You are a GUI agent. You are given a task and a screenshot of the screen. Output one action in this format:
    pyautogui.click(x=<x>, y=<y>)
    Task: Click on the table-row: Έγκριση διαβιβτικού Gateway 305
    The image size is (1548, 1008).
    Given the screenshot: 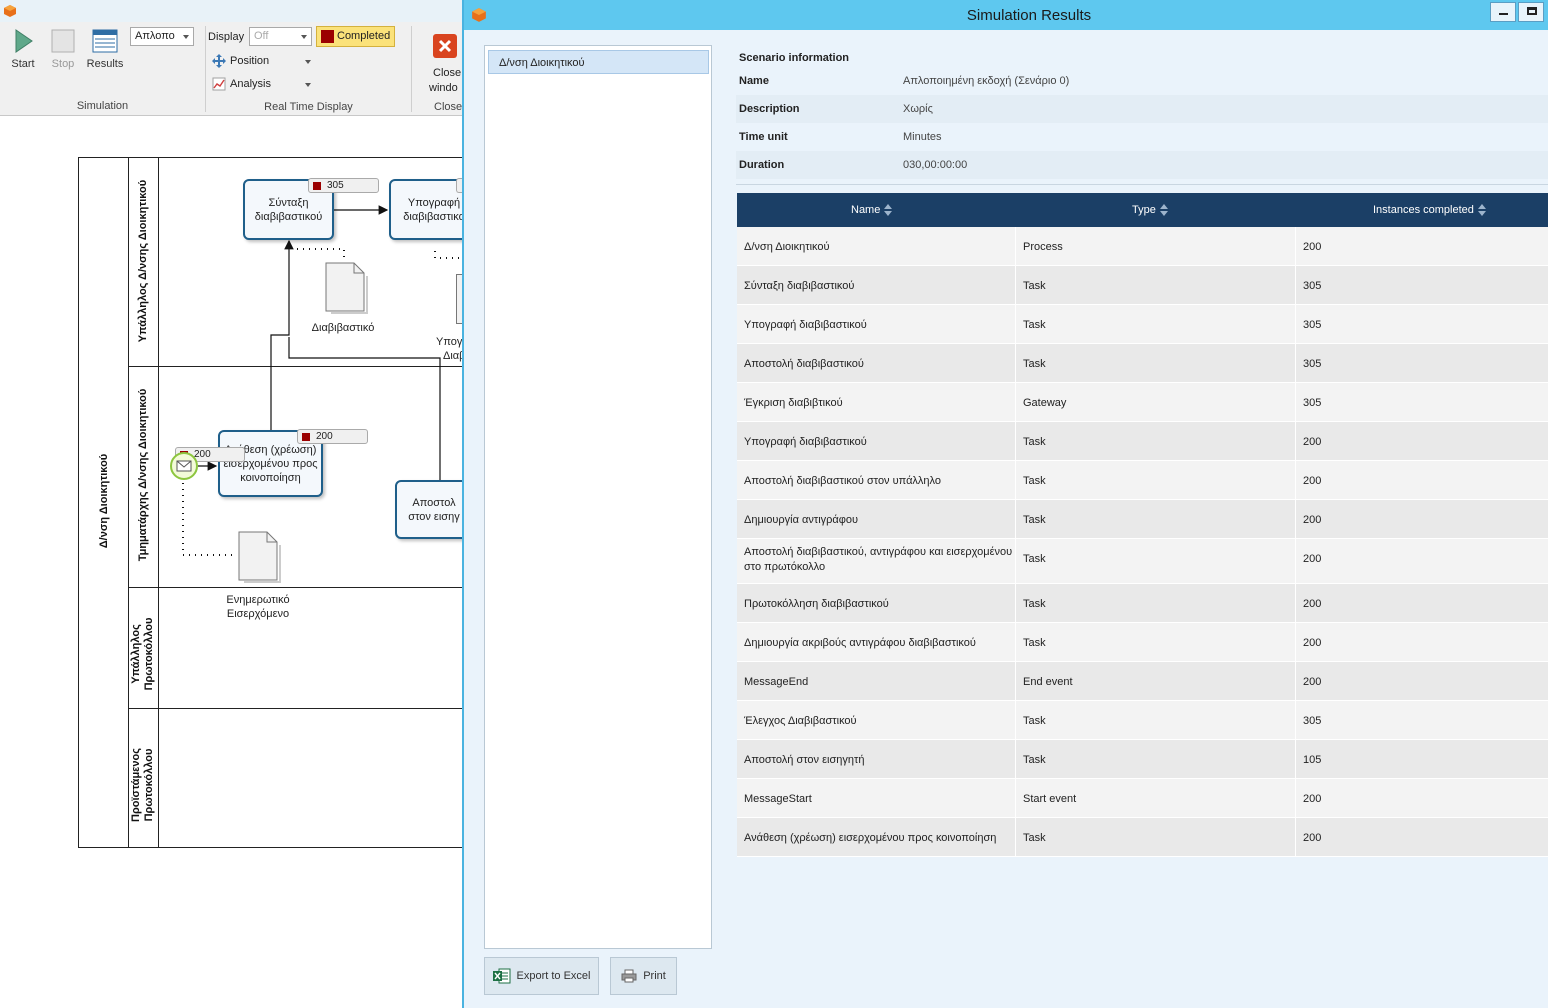 What is the action you would take?
    pyautogui.click(x=1142, y=402)
    